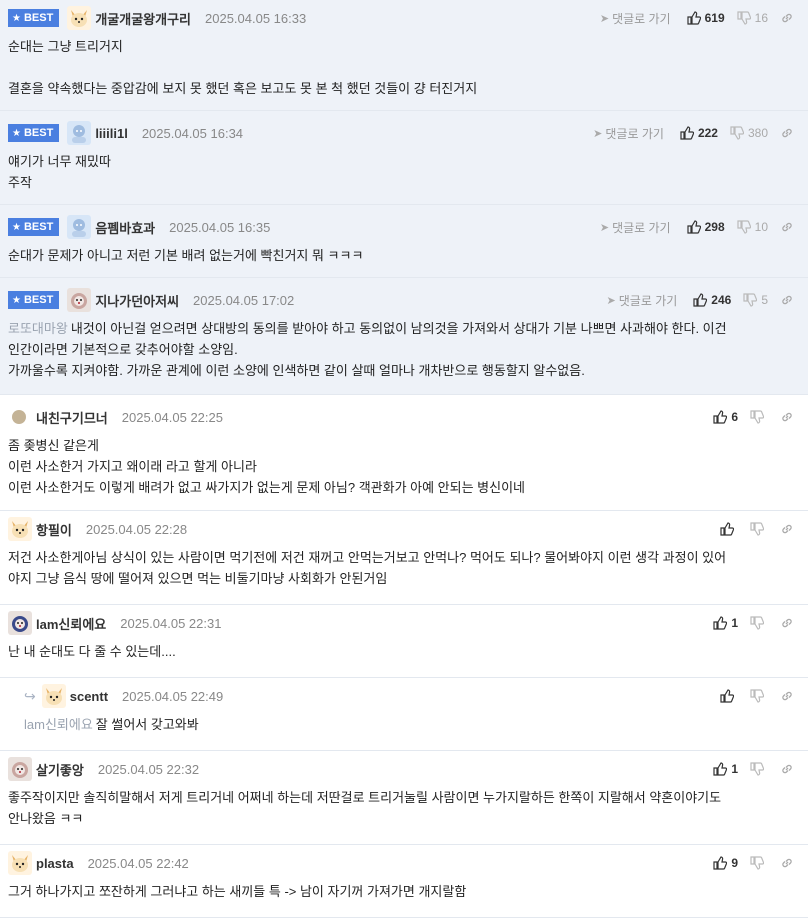 The width and height of the screenshot is (808, 918). Describe the element at coordinates (111, 133) in the screenshot. I see `author-name: liiili1l` at that location.